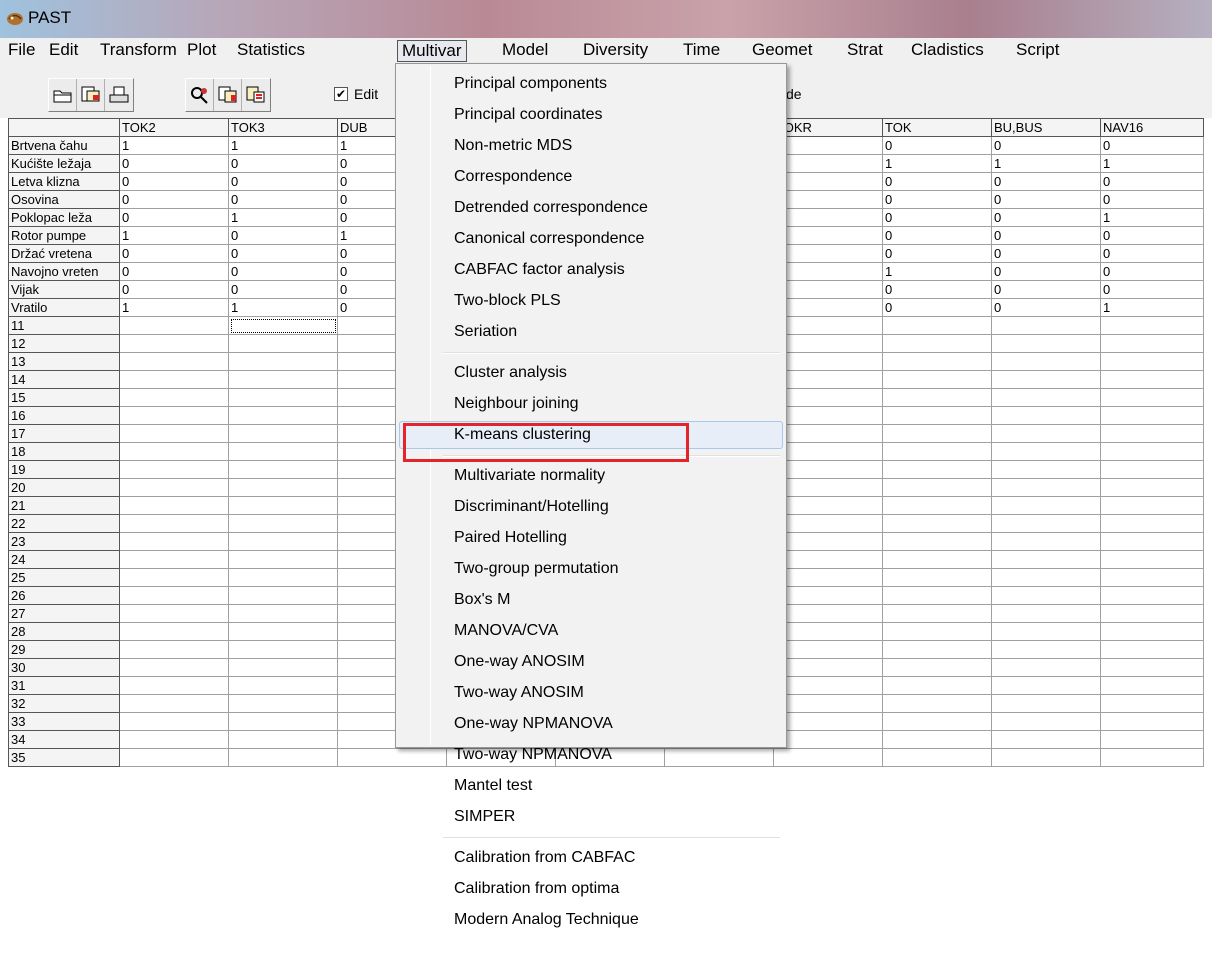 This screenshot has width=1212, height=979. I want to click on menu-item-principal-coordinates: Principal coordinates, so click(591, 115).